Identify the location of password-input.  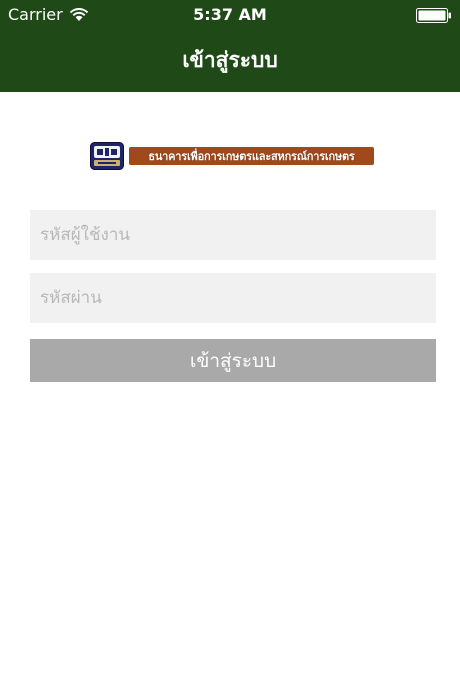
(233, 298).